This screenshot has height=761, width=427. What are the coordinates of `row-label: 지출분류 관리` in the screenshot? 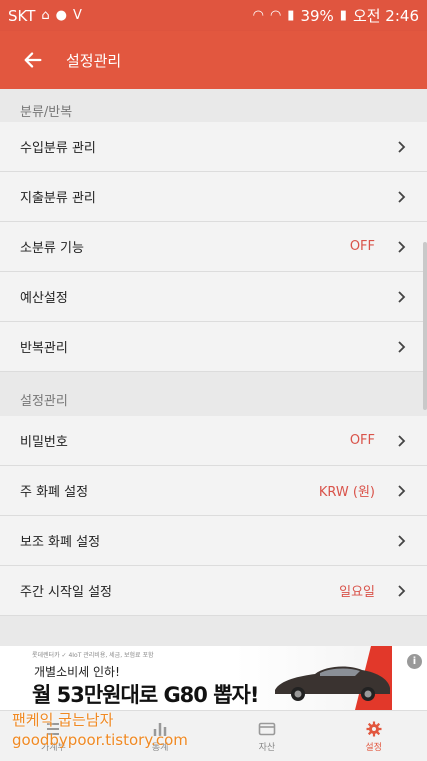 It's located at (58, 198).